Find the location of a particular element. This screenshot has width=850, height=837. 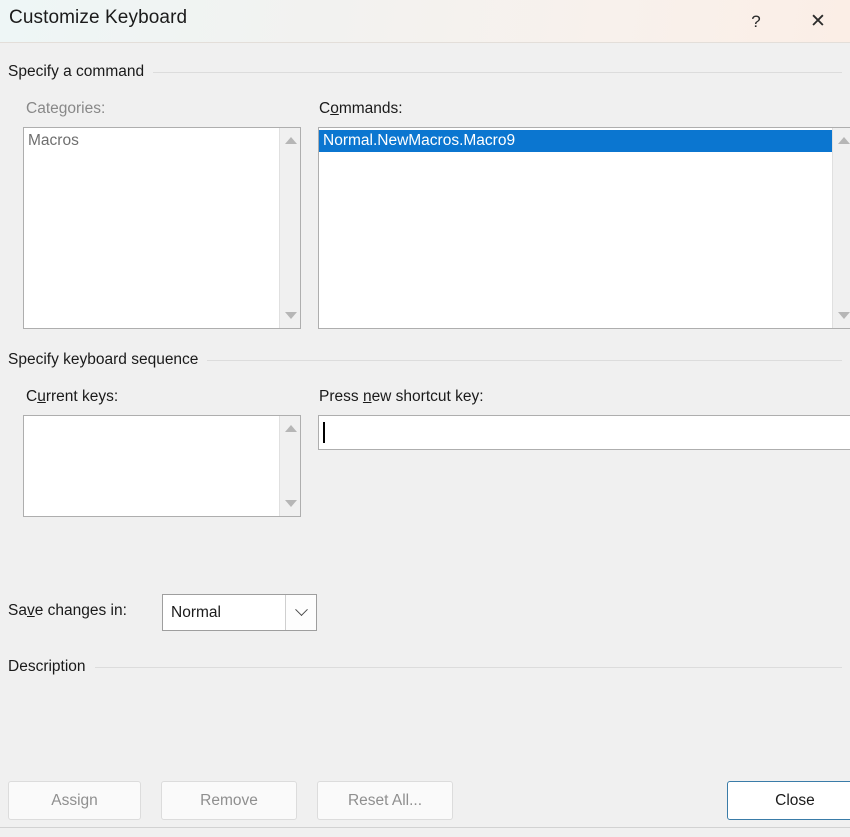

remove-button-label: Remove is located at coordinates (229, 800).